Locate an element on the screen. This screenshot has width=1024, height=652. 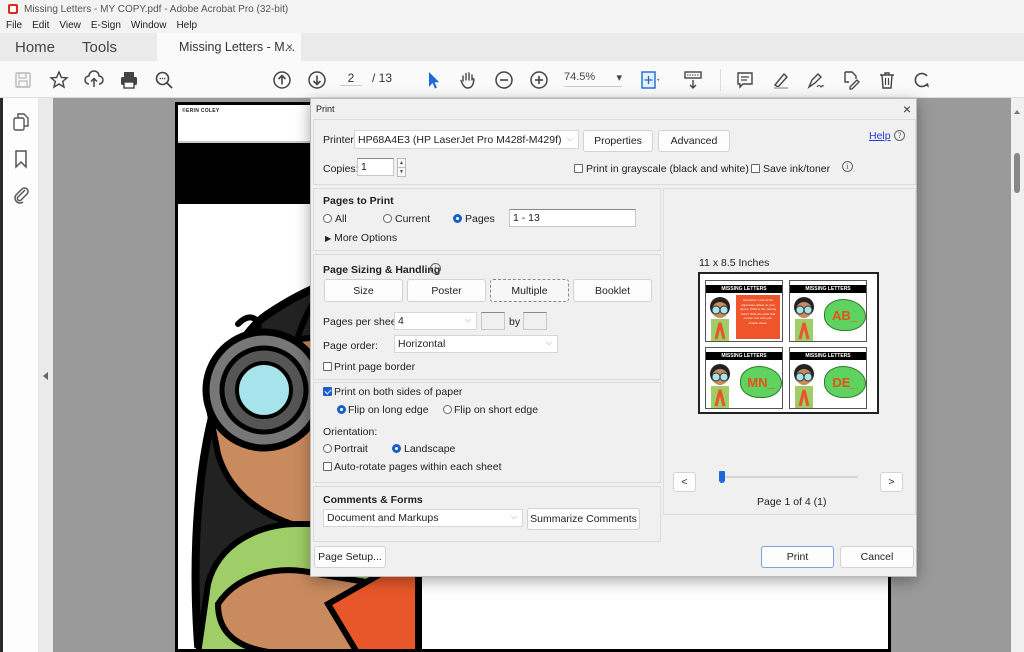
previous-preview-button: < is located at coordinates (684, 482).